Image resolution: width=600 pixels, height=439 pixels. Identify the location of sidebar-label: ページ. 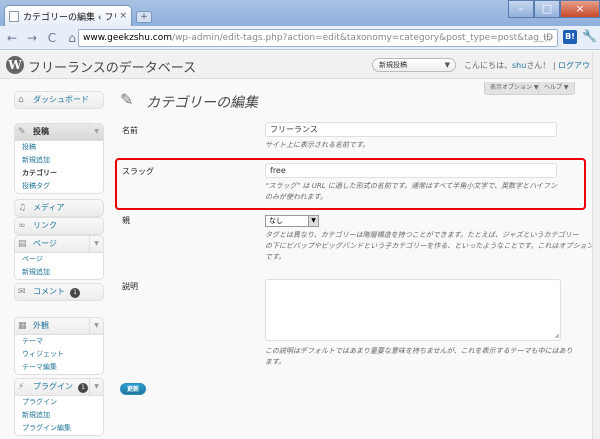
(45, 243).